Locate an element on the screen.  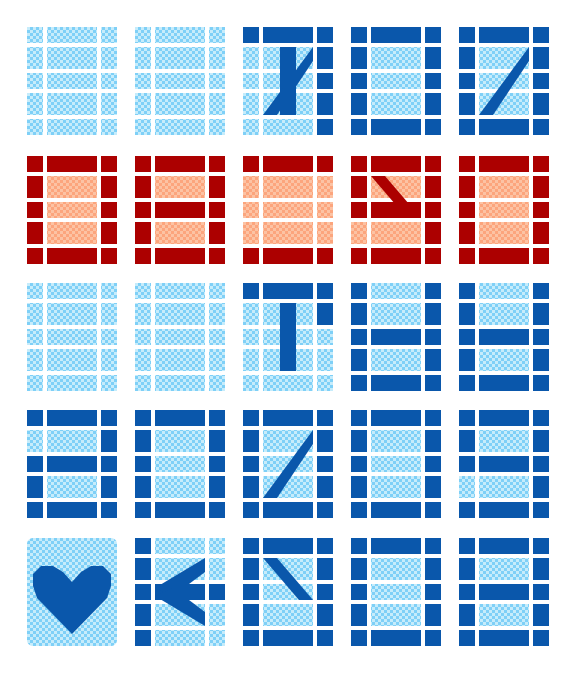
tile-r2-c2: 8 is located at coordinates (180, 210).